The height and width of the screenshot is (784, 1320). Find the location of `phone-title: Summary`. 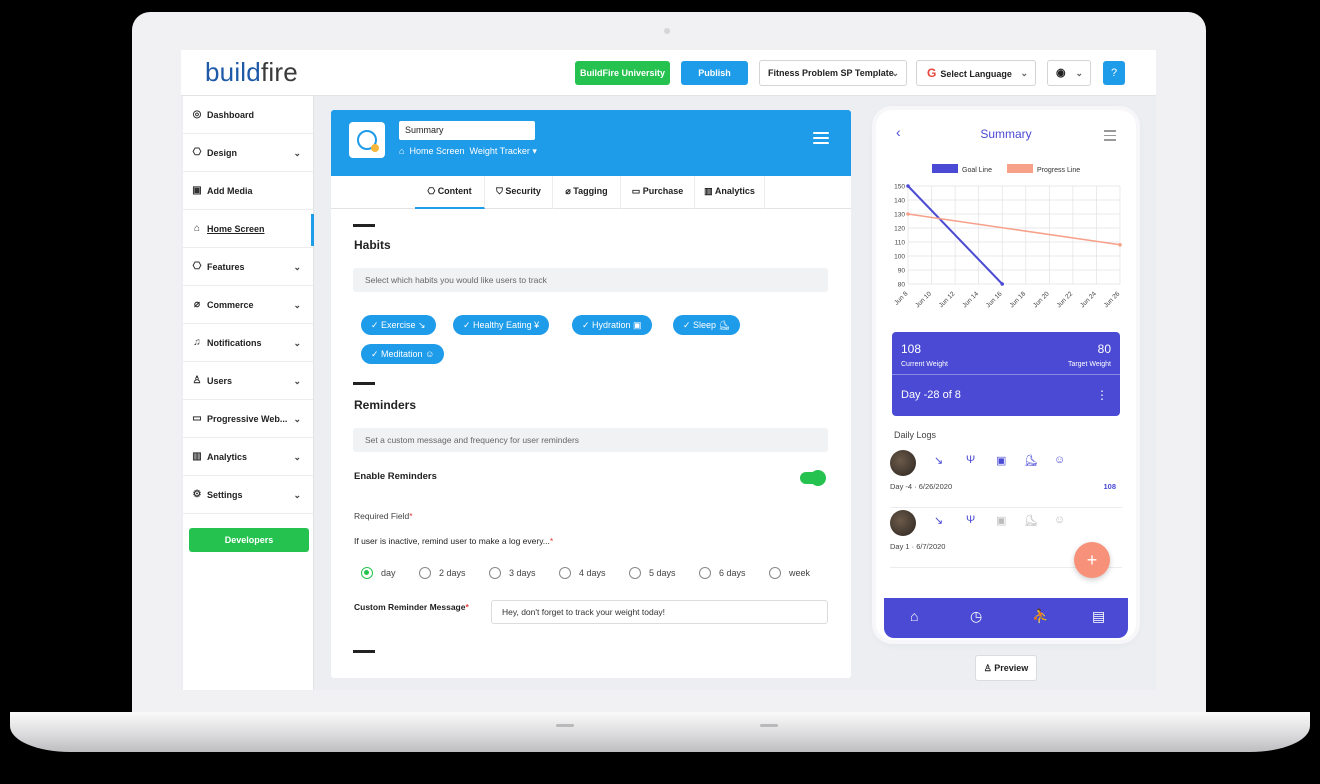

phone-title: Summary is located at coordinates (1006, 134).